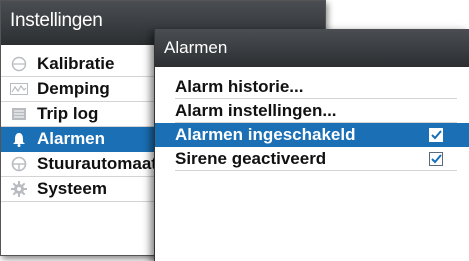 Image resolution: width=469 pixels, height=261 pixels. Describe the element at coordinates (19, 114) in the screenshot. I see `trip-log-icon` at that location.